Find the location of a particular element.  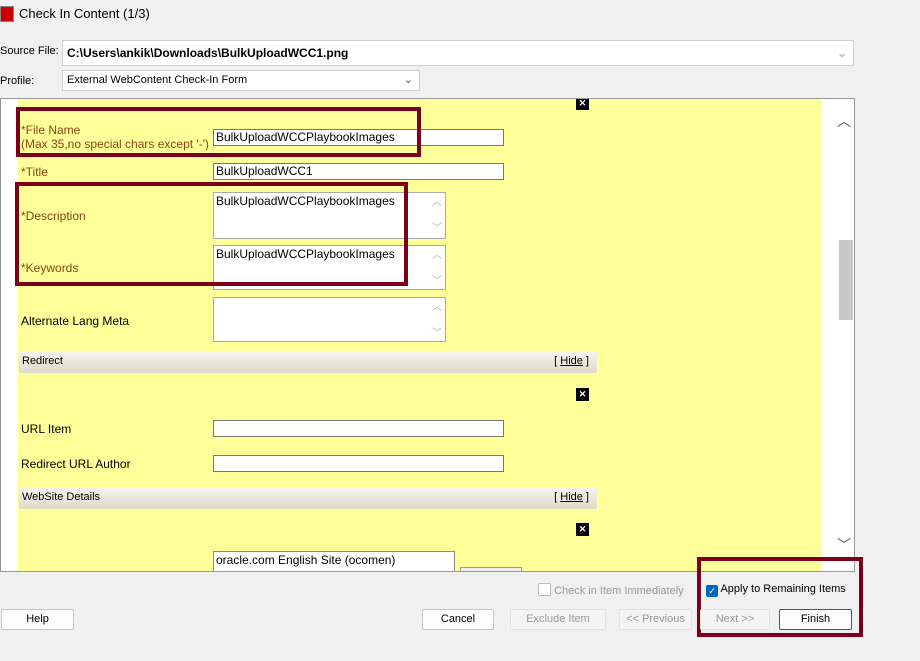

alt-lang-textarea: ︿ ﹀ is located at coordinates (329, 319).